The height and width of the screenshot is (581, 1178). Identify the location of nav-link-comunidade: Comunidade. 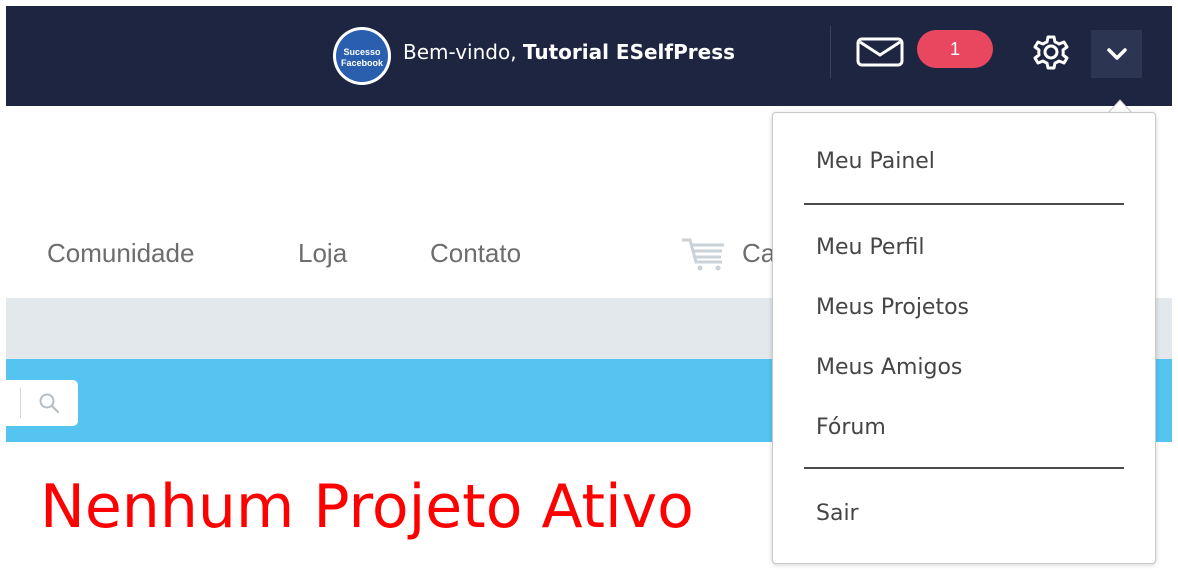
(120, 253).